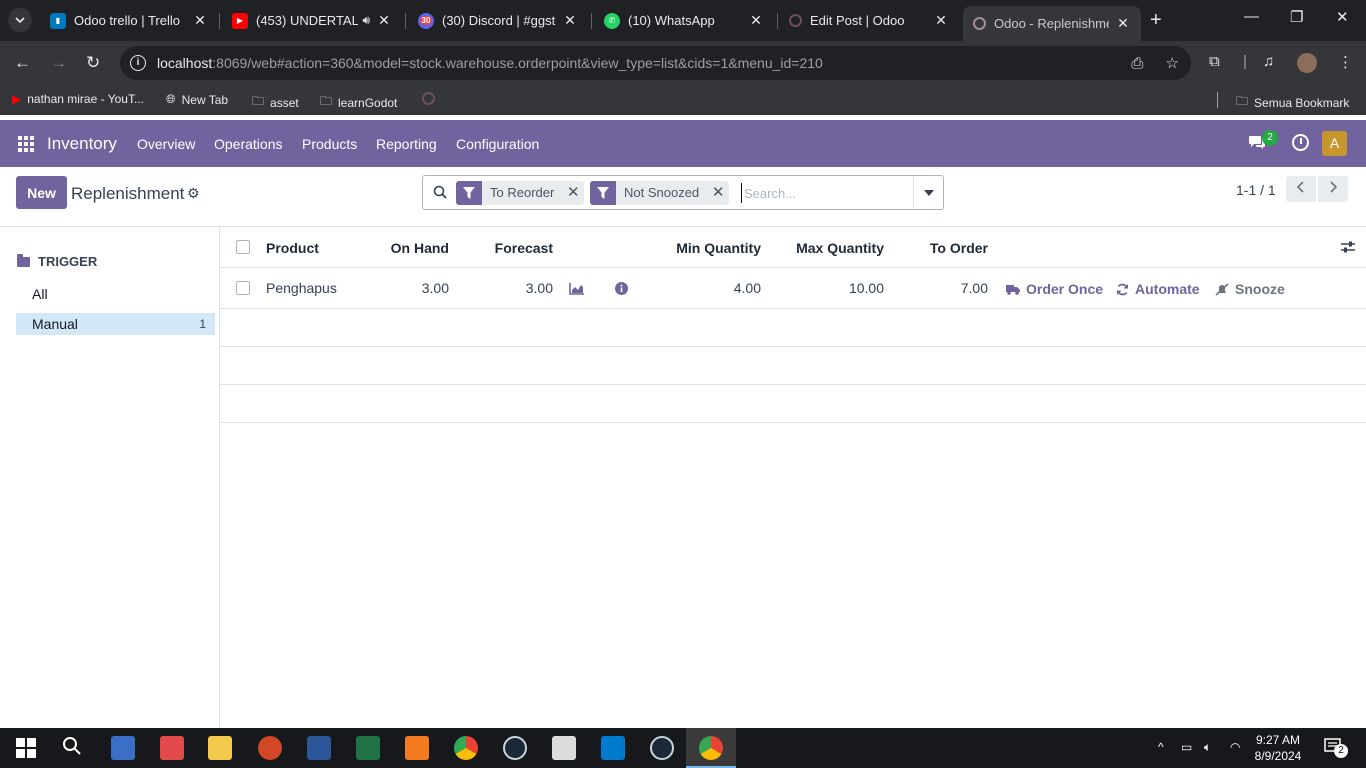 Image resolution: width=1366 pixels, height=768 pixels. Describe the element at coordinates (93, 63) in the screenshot. I see `reload-icon: ↻` at that location.